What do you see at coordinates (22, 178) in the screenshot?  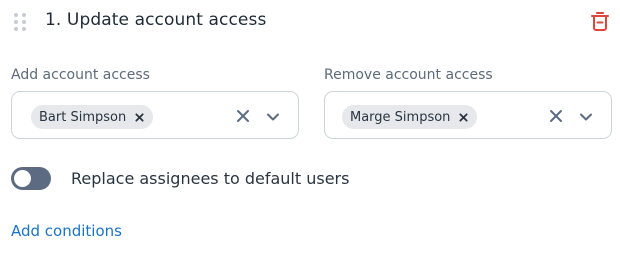 I see `toggle-knob` at bounding box center [22, 178].